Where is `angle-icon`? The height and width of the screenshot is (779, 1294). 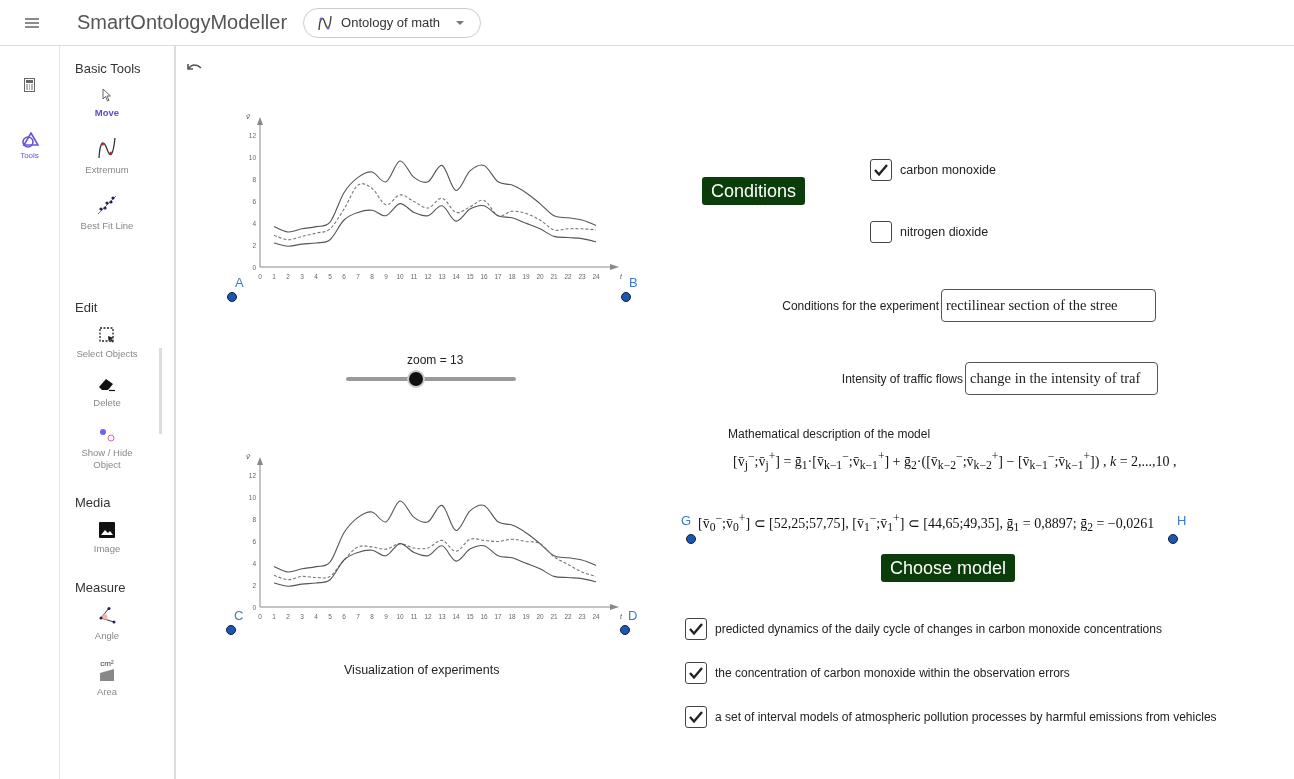
angle-icon is located at coordinates (107, 615).